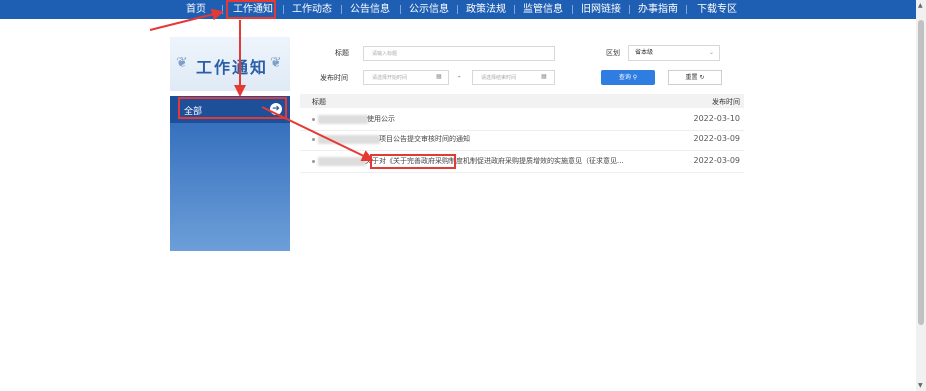 The image size is (926, 391). I want to click on nav-work-news: 工作动态, so click(312, 9).